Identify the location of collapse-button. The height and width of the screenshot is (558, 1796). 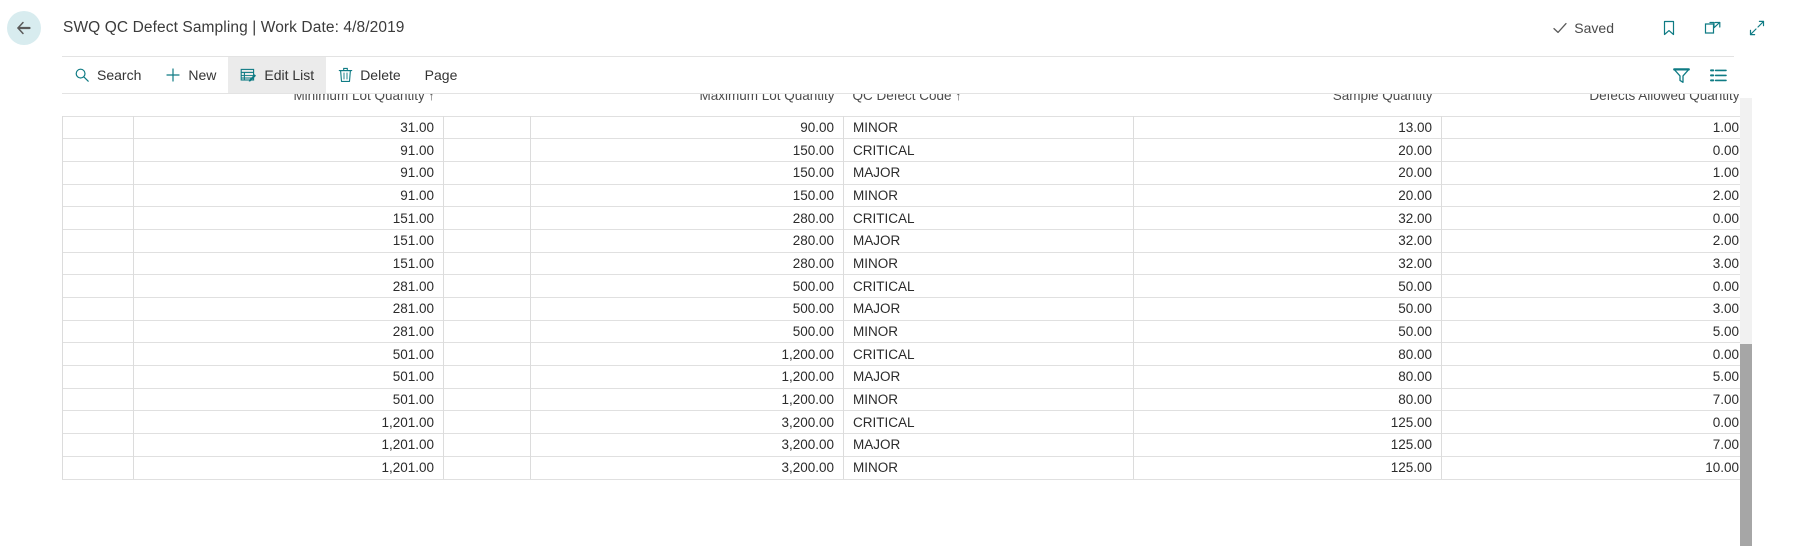
(1757, 28).